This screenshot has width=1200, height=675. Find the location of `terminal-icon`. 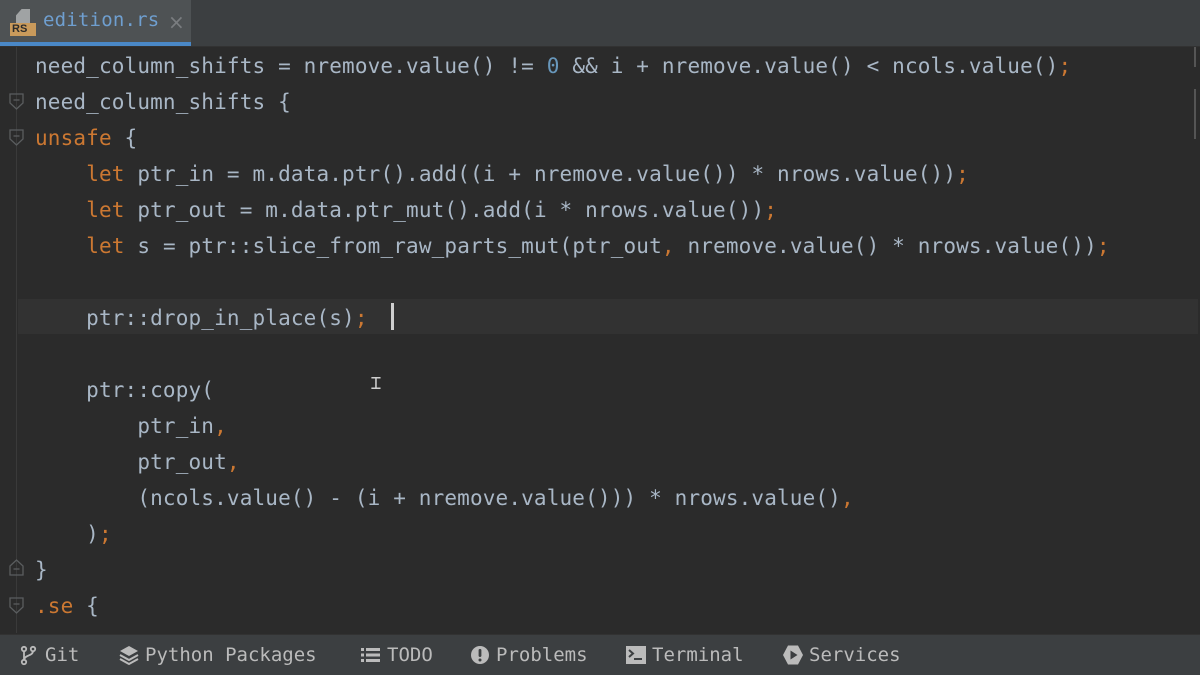

terminal-icon is located at coordinates (636, 655).